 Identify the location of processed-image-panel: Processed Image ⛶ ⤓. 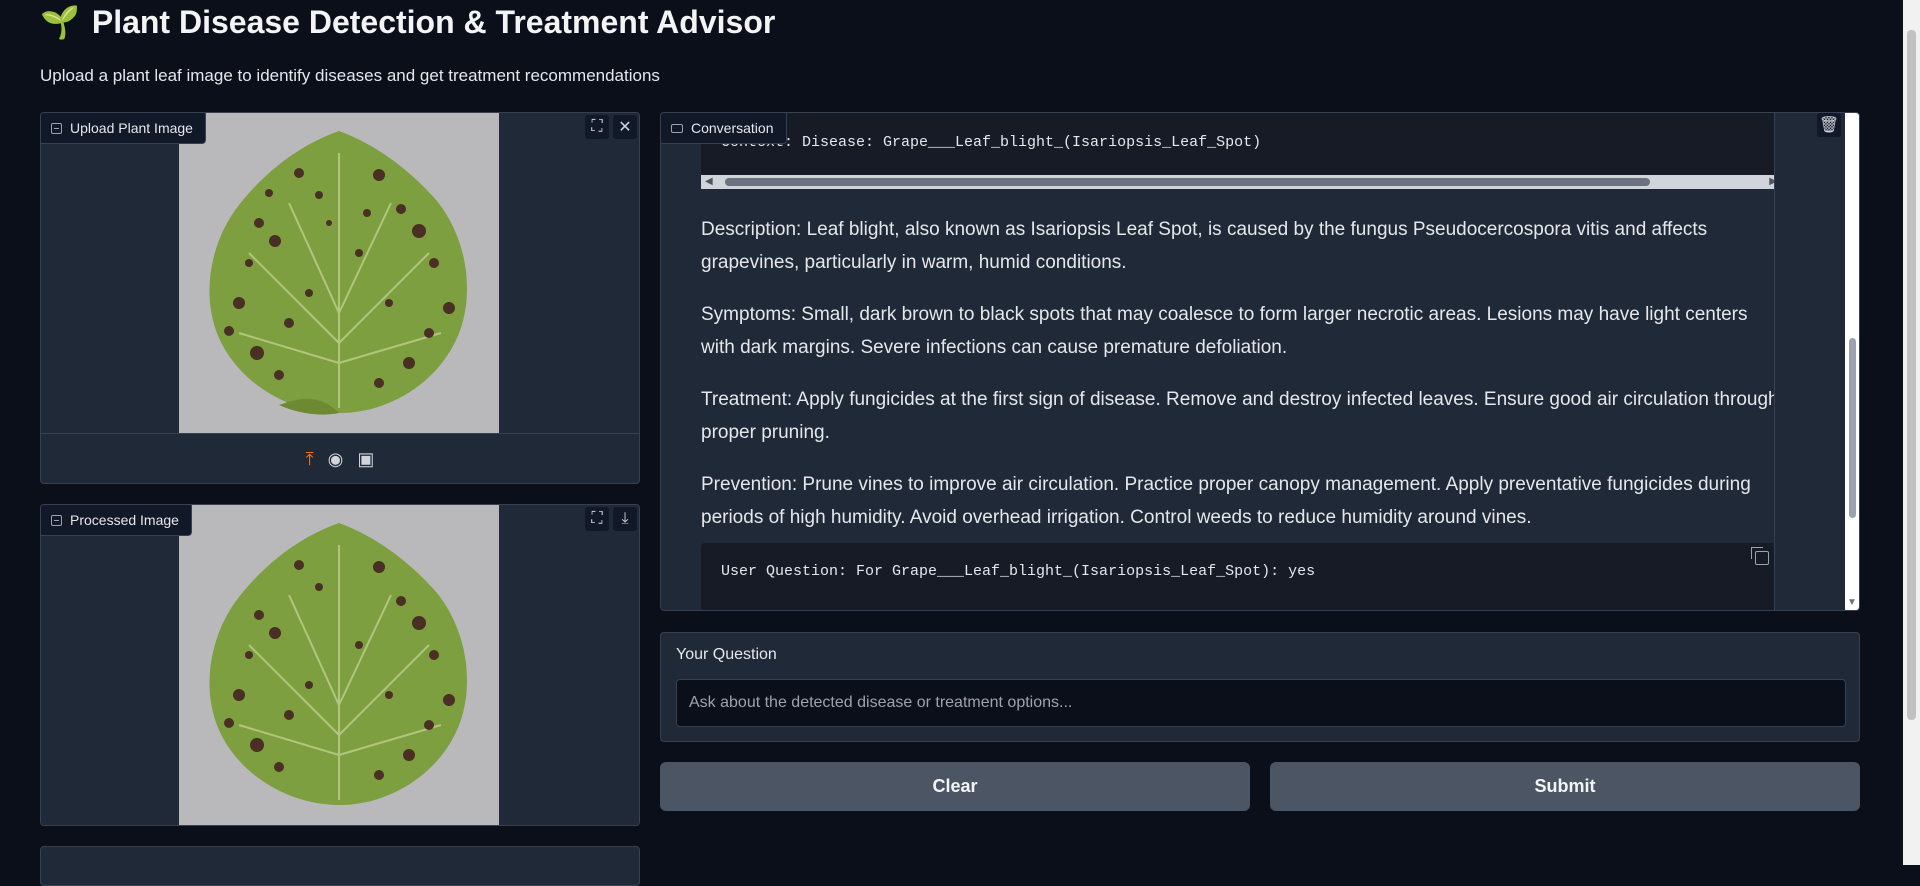
(340, 665).